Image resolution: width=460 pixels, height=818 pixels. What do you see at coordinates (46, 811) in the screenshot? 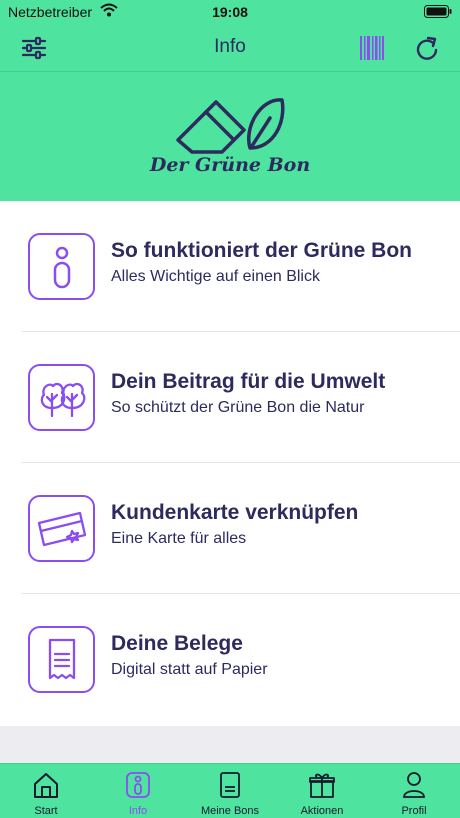
I see `tab-label: Start` at bounding box center [46, 811].